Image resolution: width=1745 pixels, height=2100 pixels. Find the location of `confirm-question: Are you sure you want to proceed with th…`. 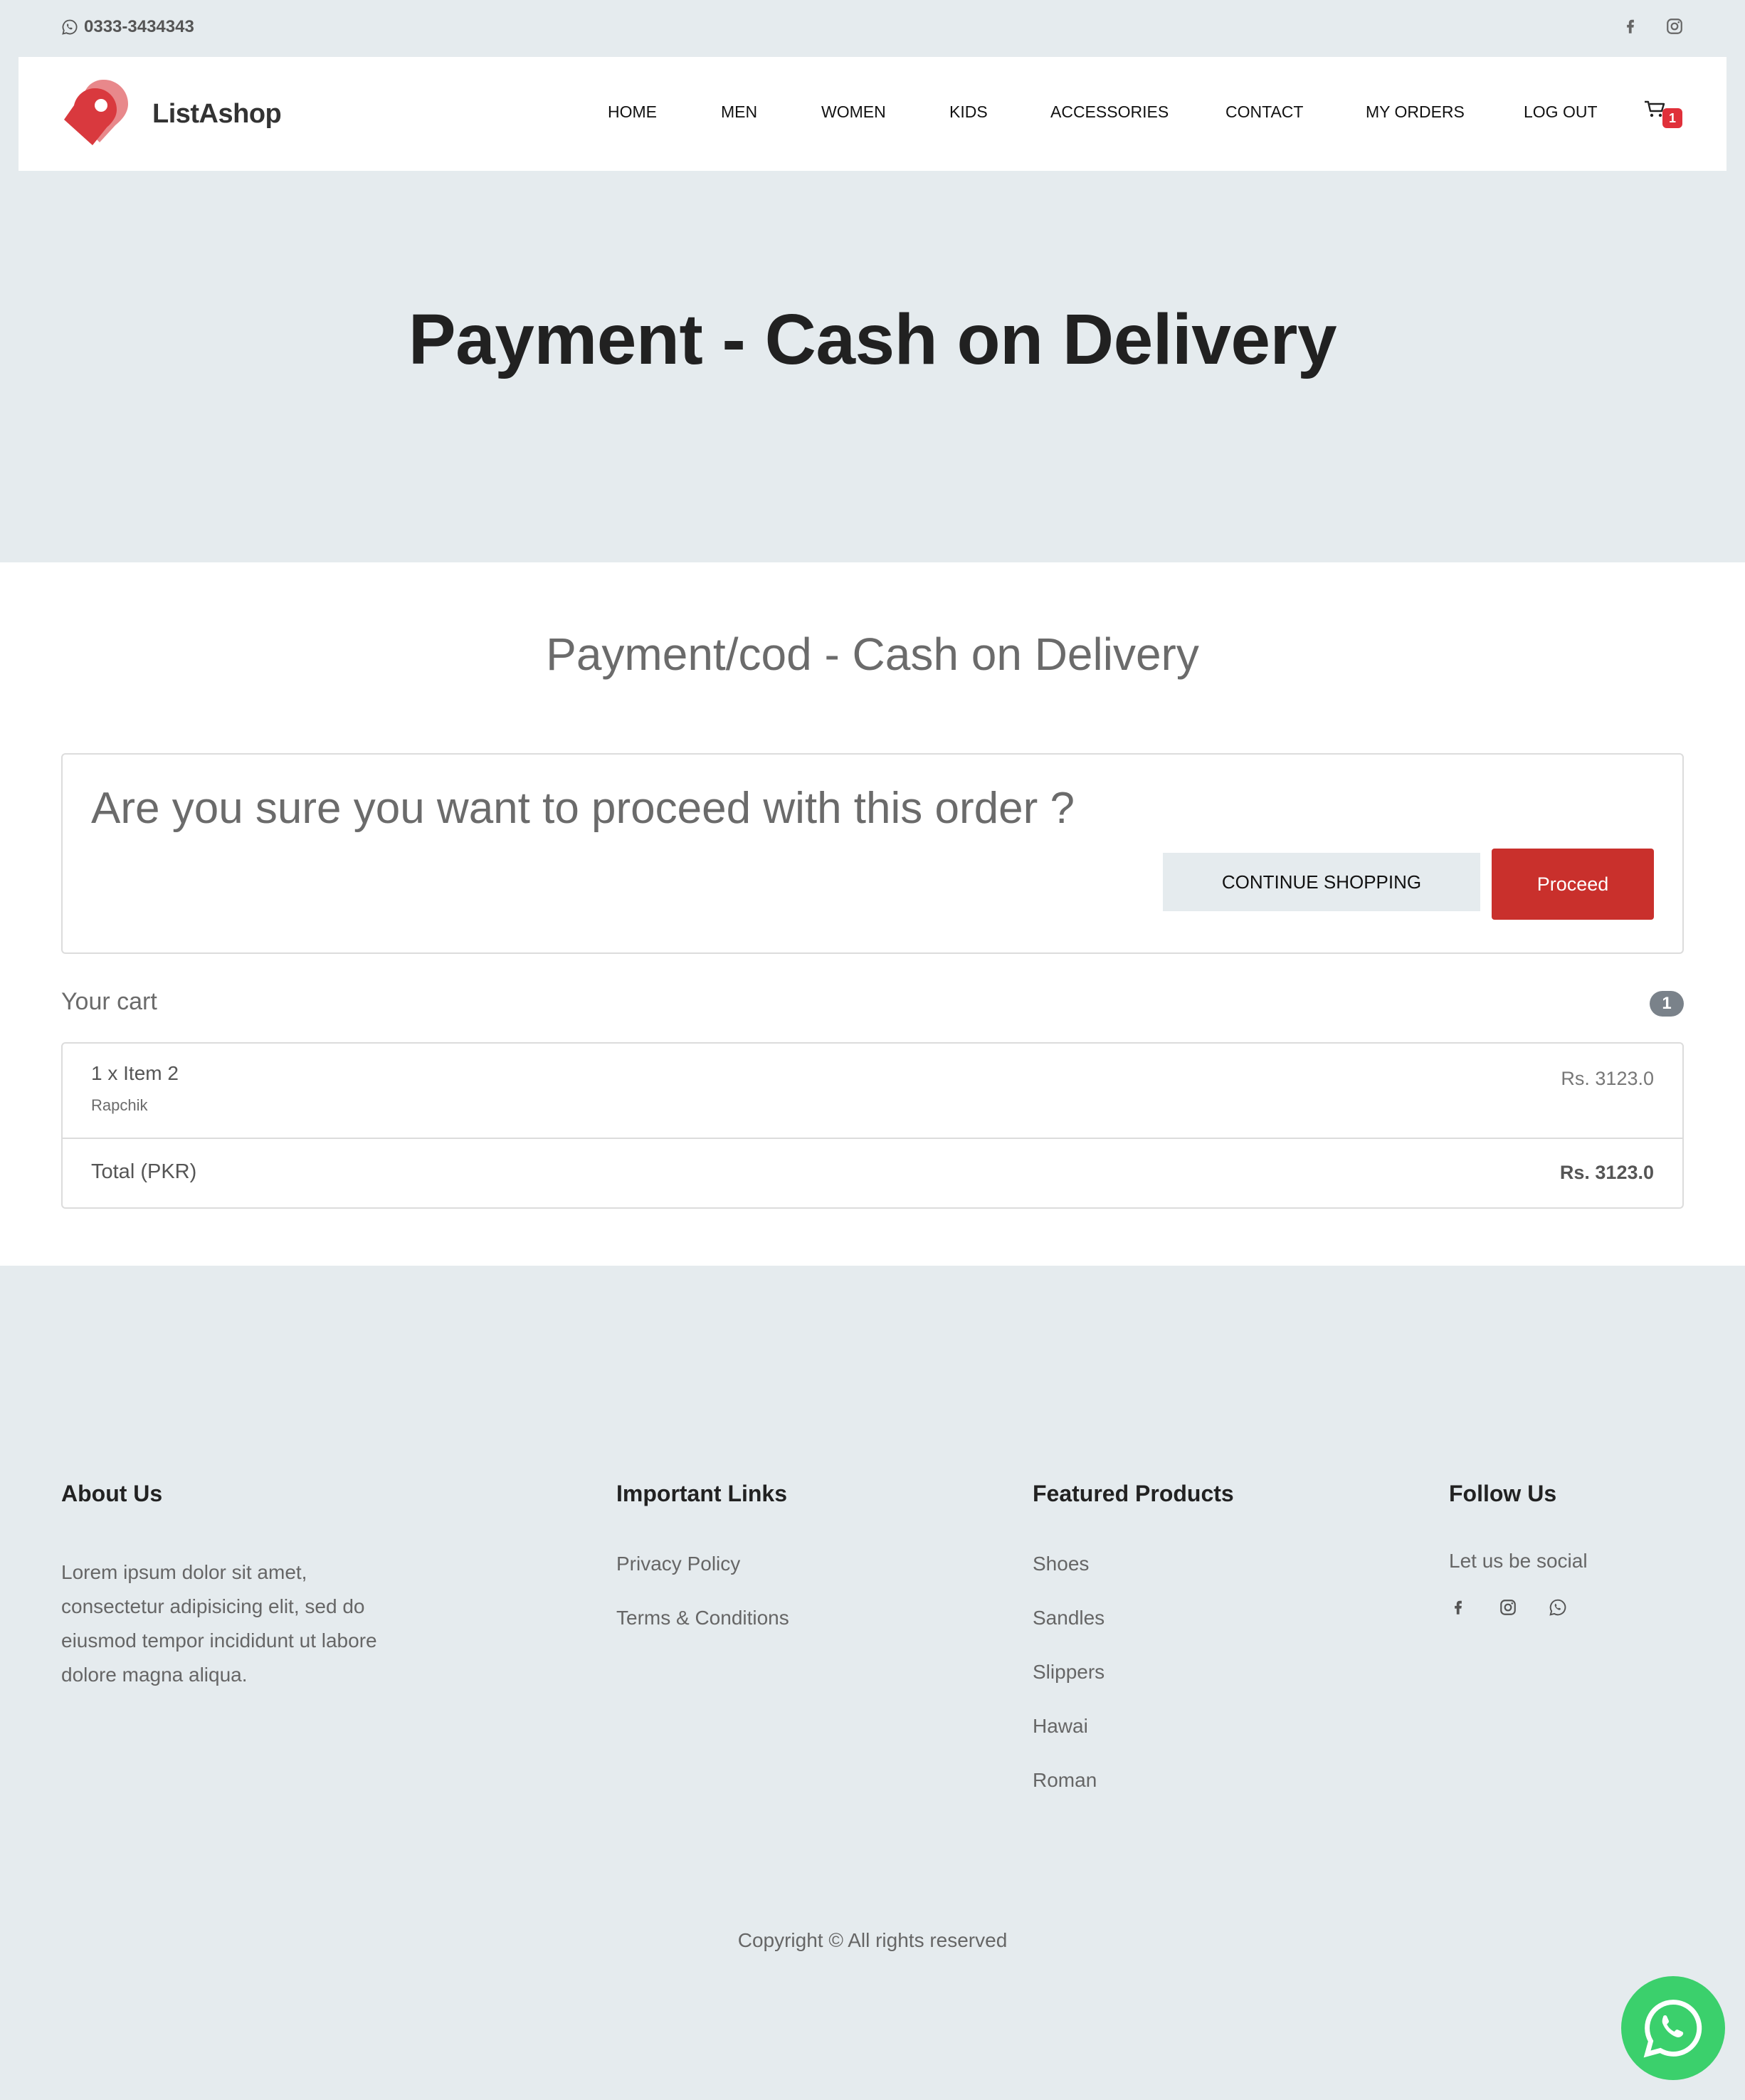

confirm-question: Are you sure you want to proceed with th… is located at coordinates (583, 808).